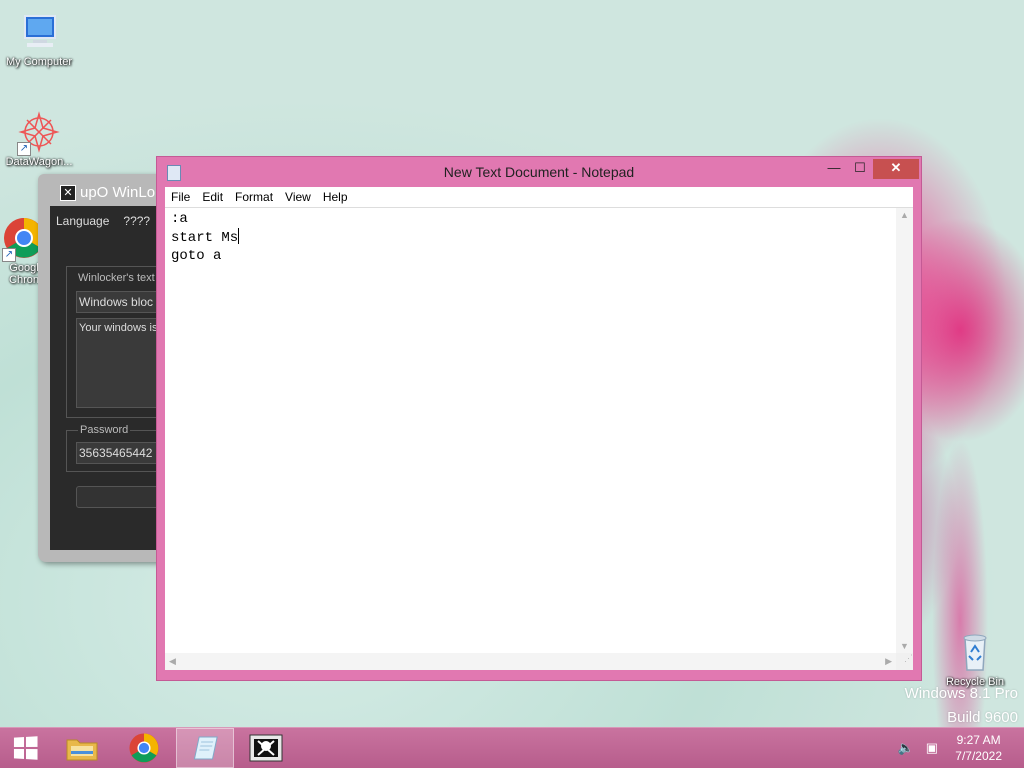 This screenshot has width=1024, height=768. I want to click on editor-line: :a, so click(179, 219).